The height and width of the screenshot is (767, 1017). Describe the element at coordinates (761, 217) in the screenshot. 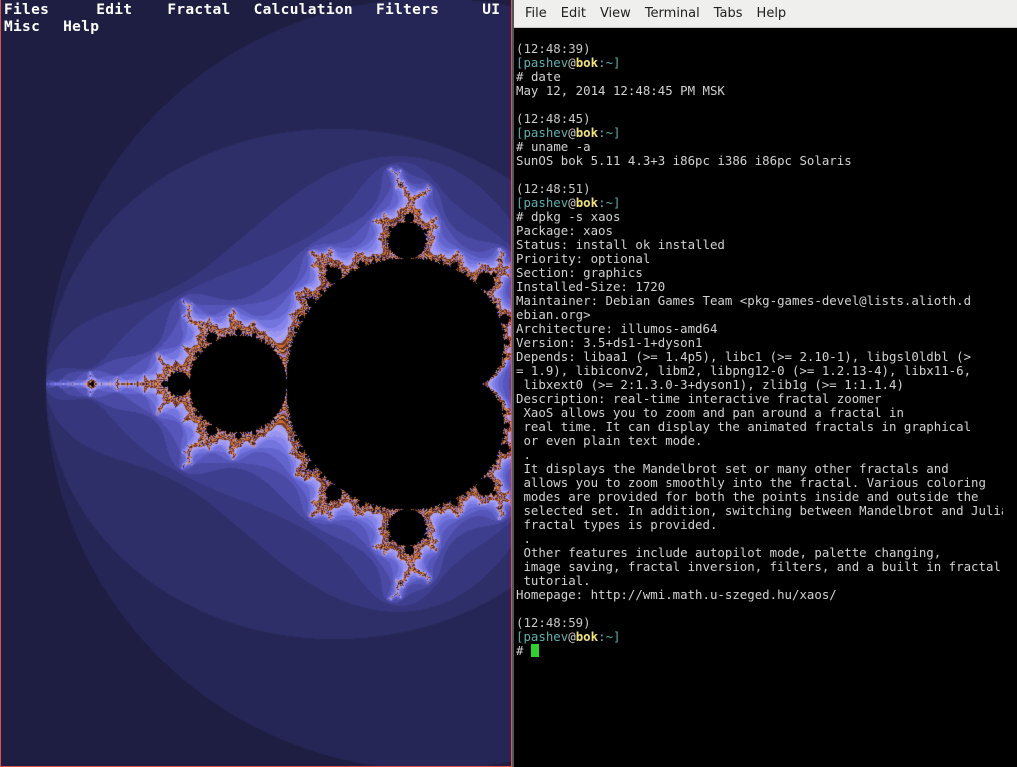

I see `terminal-command-line: # dpkg -s xaos` at that location.